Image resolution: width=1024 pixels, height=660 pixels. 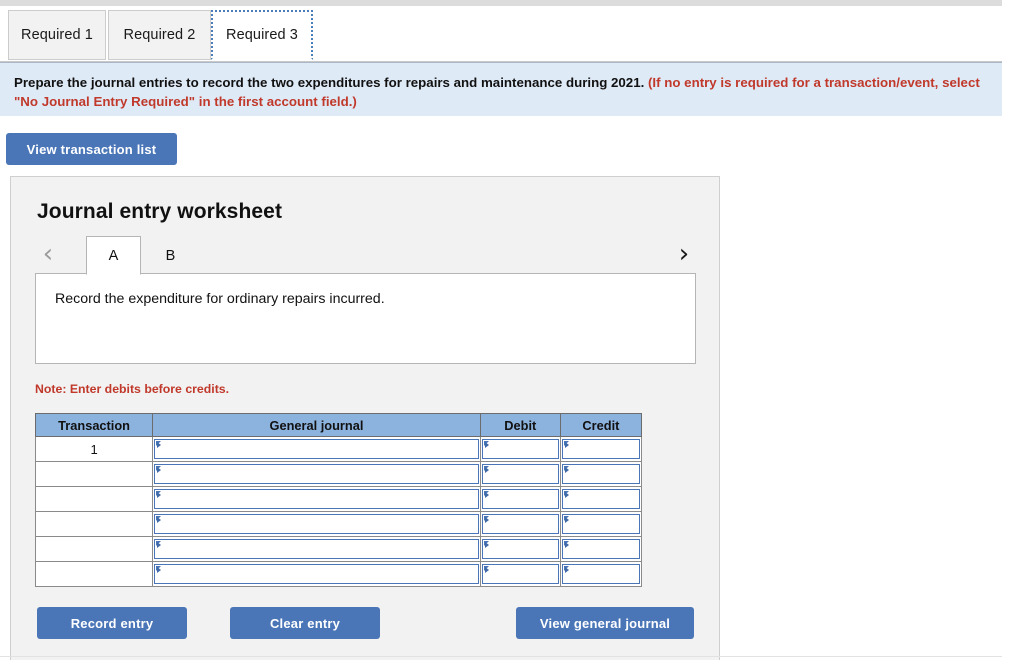 What do you see at coordinates (501, 36) in the screenshot?
I see `required-tab-bar: Required 1 Required 2 Required 3` at bounding box center [501, 36].